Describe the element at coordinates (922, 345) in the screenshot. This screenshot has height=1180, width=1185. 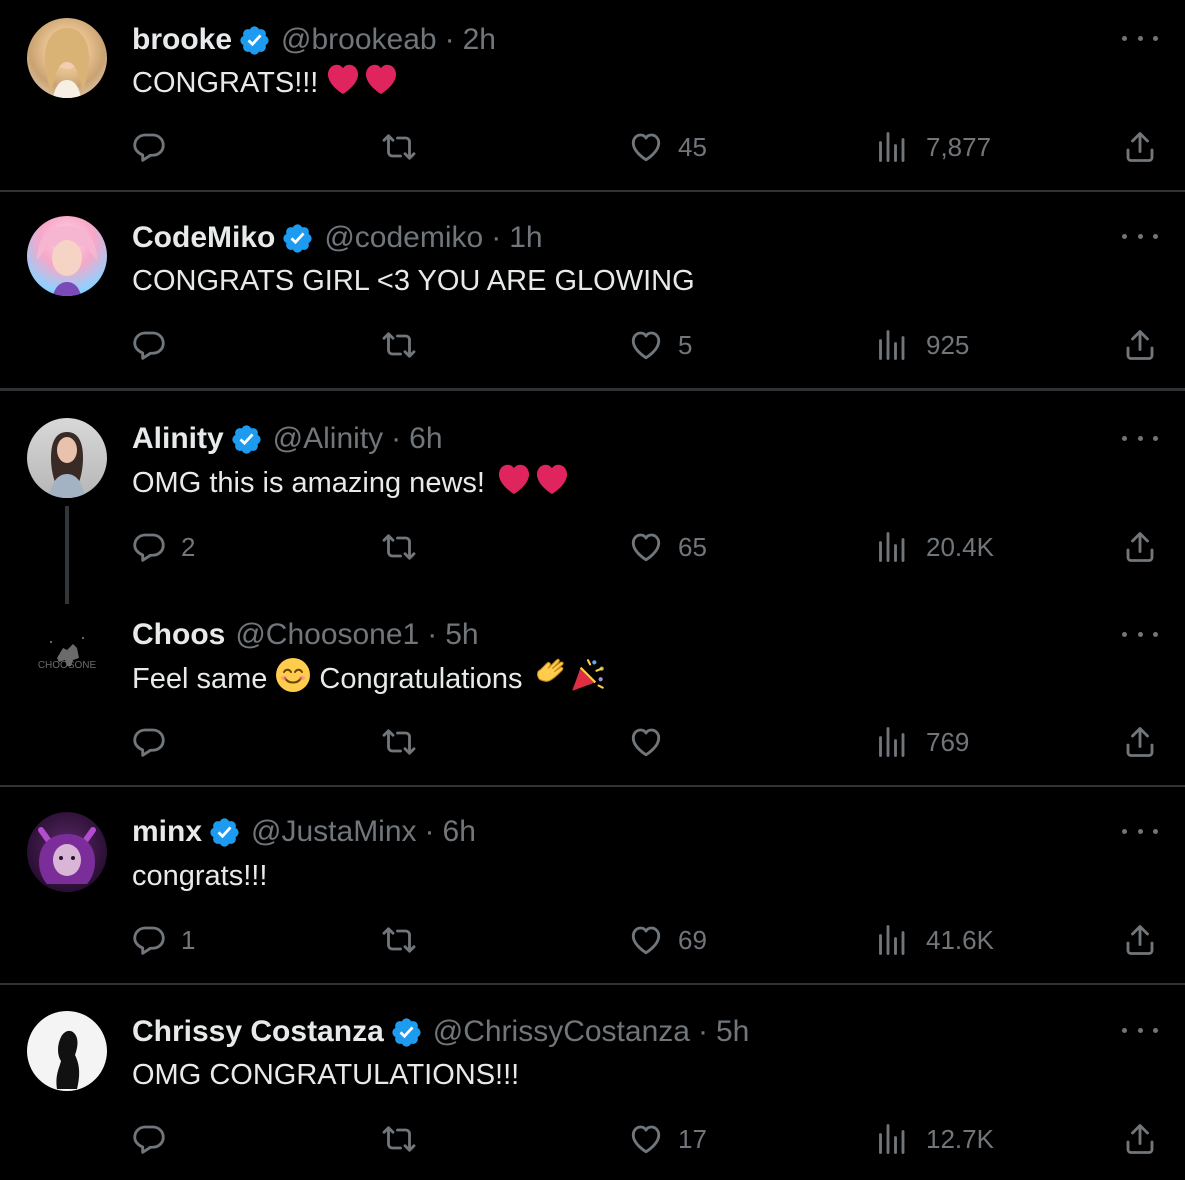
I see `views-button: 925` at that location.